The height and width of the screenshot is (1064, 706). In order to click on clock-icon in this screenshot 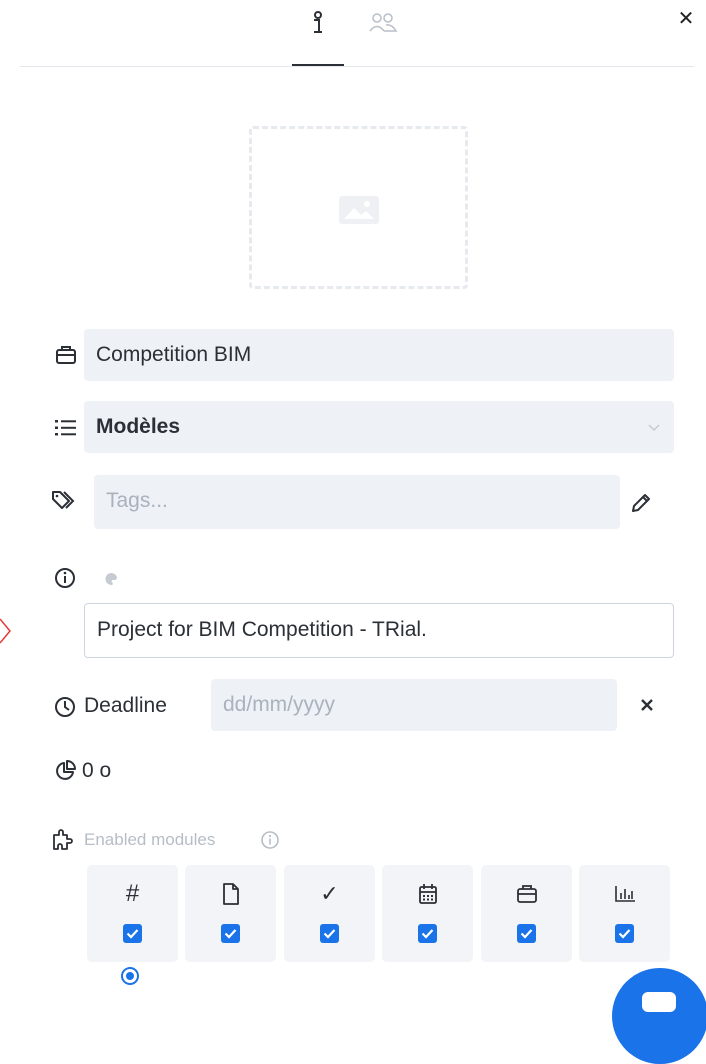, I will do `click(65, 707)`.